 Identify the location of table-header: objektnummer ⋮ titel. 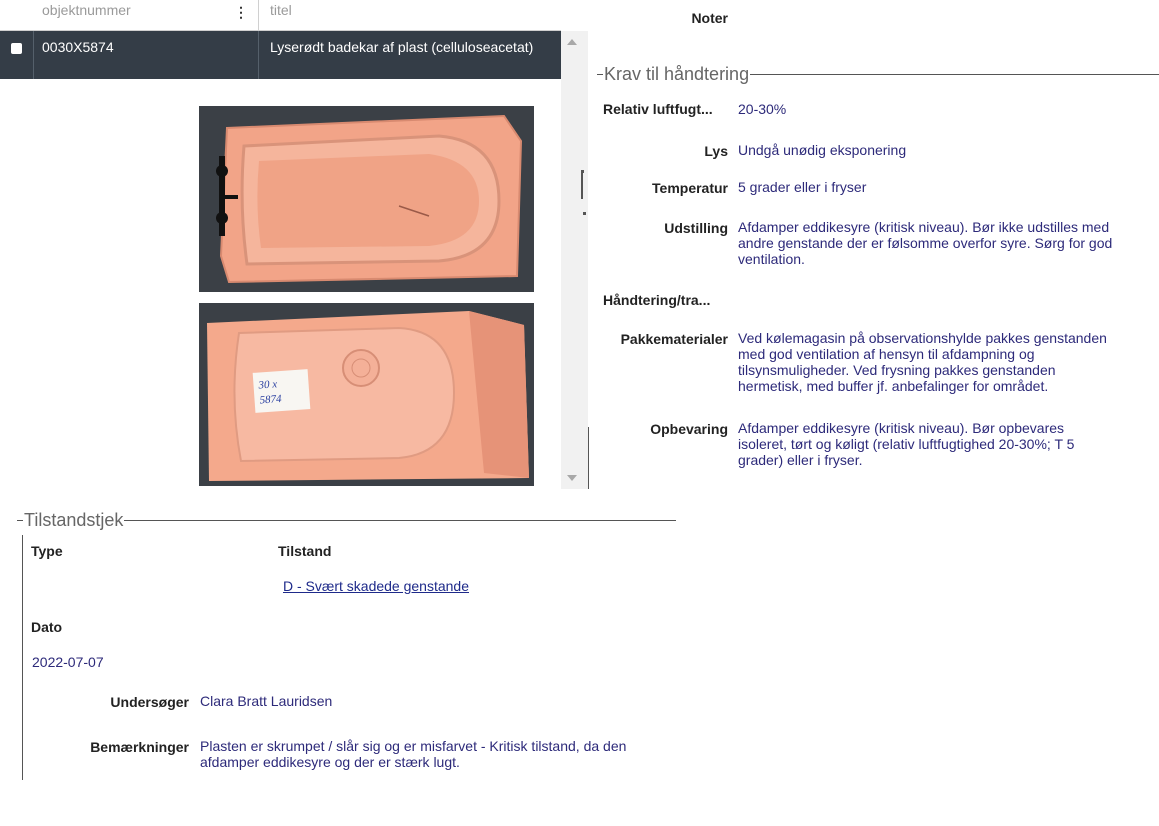
(280, 15).